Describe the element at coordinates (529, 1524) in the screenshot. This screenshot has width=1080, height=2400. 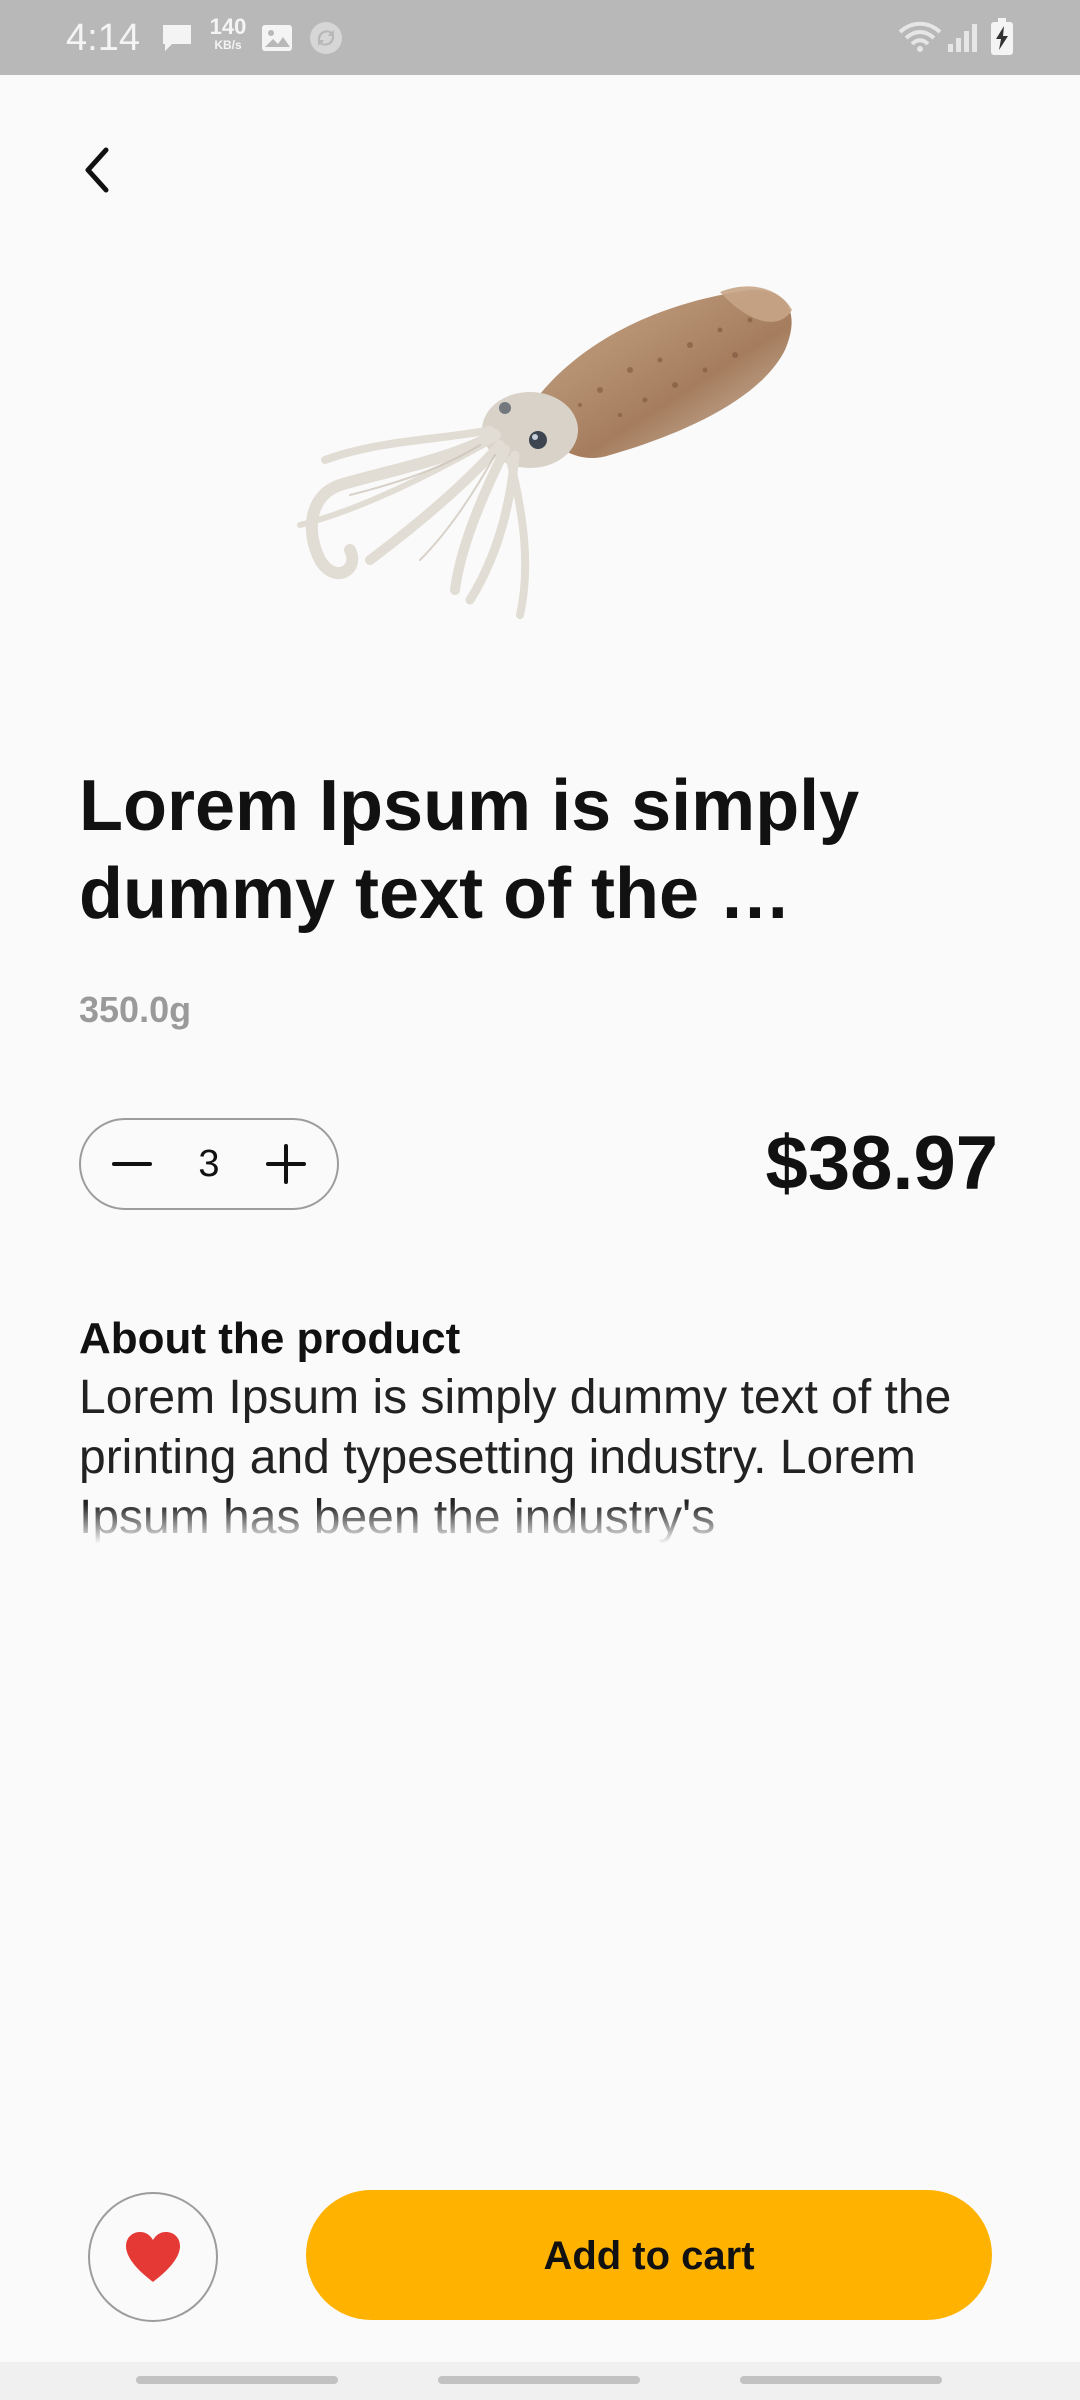
I see `text-fade-overlay` at that location.